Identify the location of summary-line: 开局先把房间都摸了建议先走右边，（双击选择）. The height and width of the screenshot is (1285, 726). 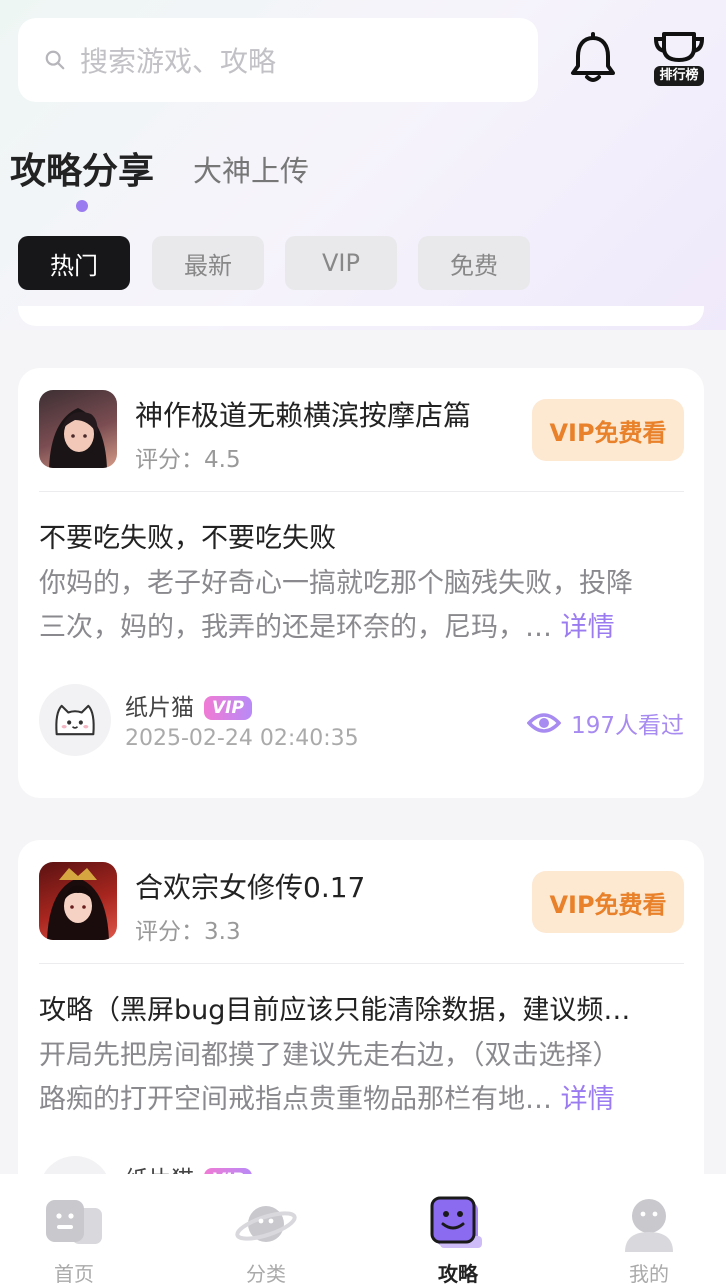
(329, 1055).